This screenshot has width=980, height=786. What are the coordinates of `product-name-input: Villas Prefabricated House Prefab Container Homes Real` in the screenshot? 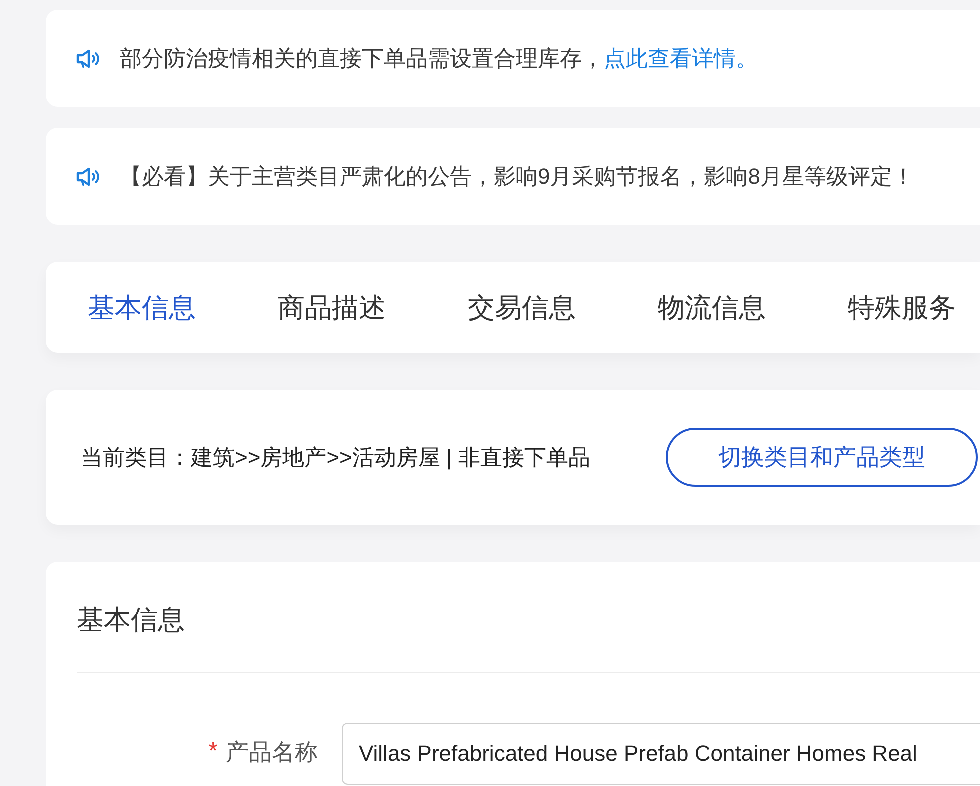 It's located at (661, 754).